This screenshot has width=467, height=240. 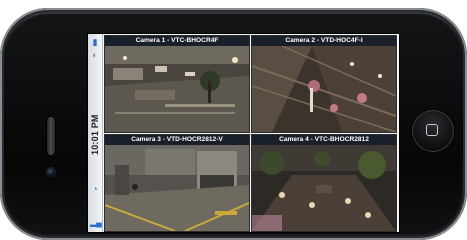 I want to click on camera-label: Camera 4 - VTC-BHOCR2812, so click(x=324, y=140).